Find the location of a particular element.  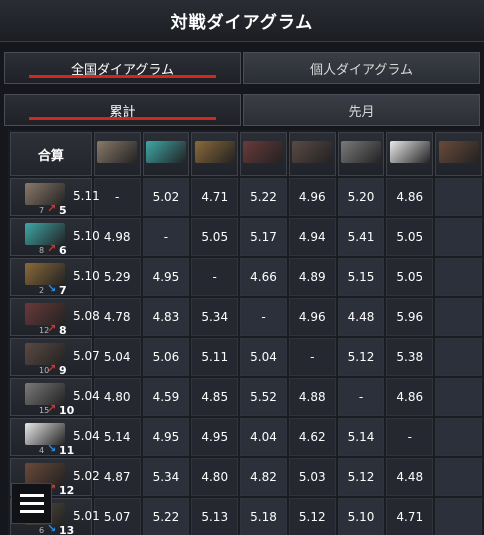

tab-national-diagram: 全国ダイアグラム is located at coordinates (122, 68).